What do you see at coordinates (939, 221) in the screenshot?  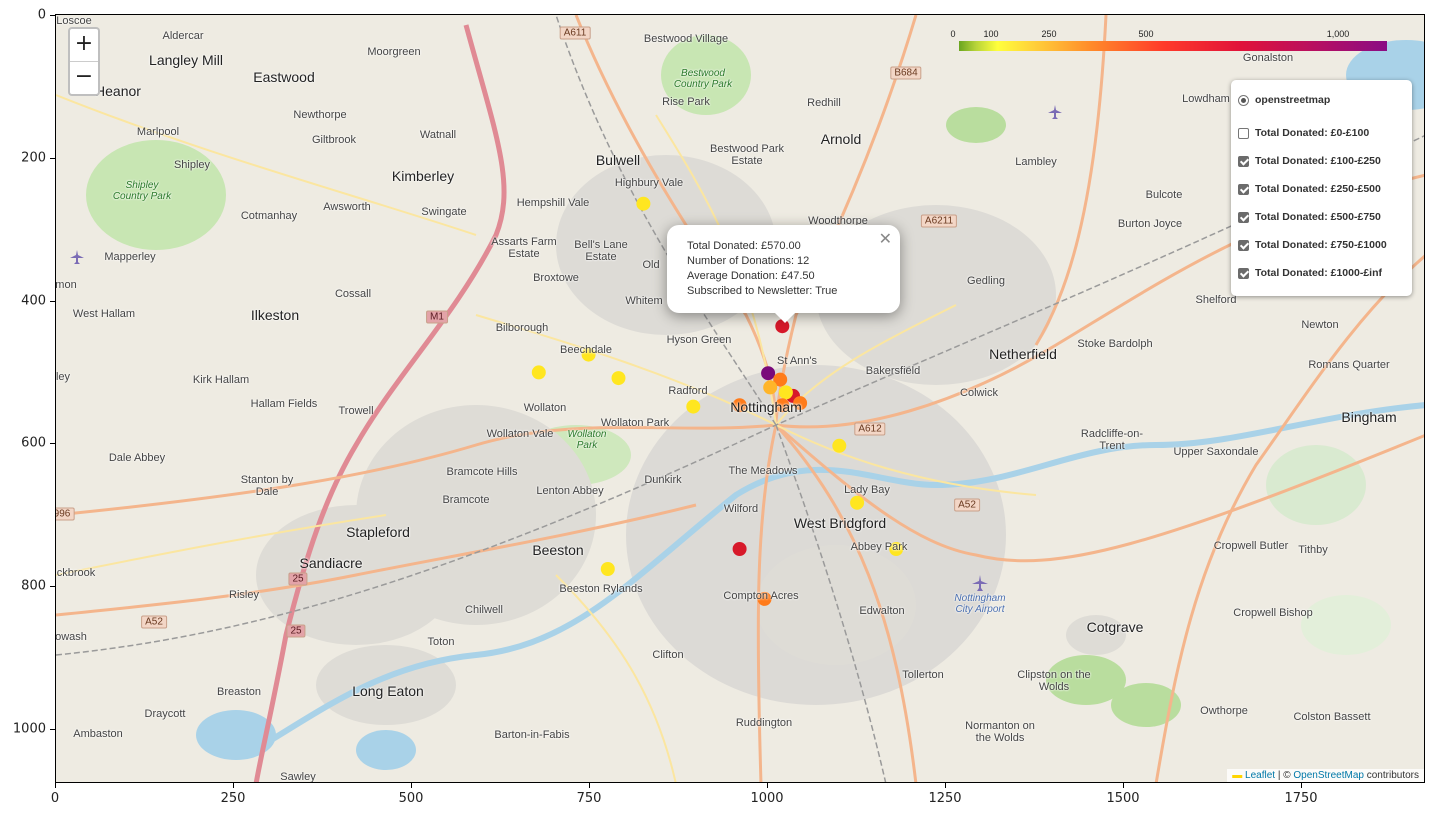 I see `road-shield: A6211` at bounding box center [939, 221].